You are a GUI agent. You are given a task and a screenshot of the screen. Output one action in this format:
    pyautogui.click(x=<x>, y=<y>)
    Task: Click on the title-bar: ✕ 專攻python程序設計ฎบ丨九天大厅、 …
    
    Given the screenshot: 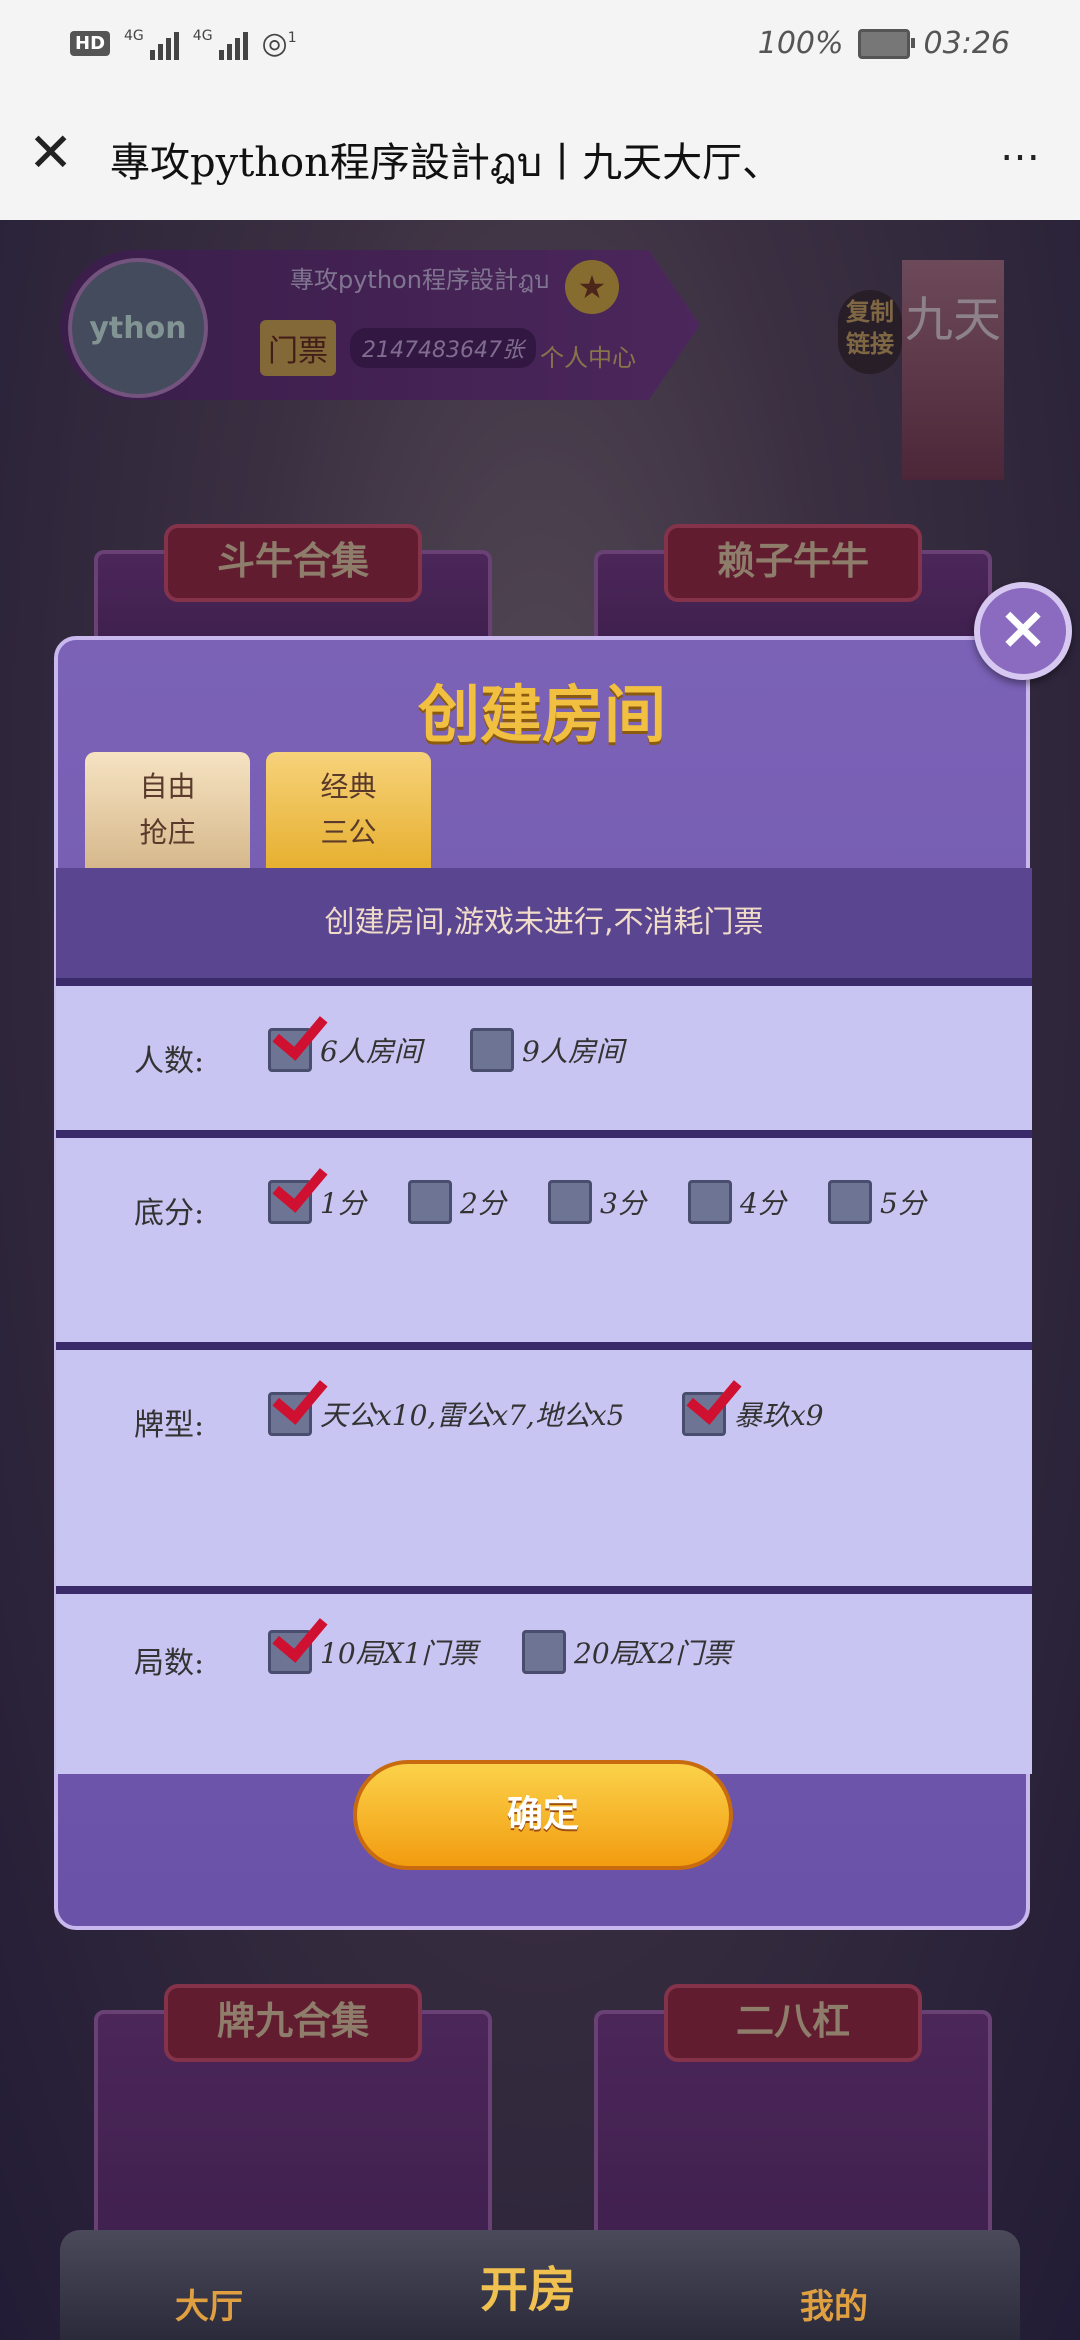 What is the action you would take?
    pyautogui.click(x=540, y=155)
    